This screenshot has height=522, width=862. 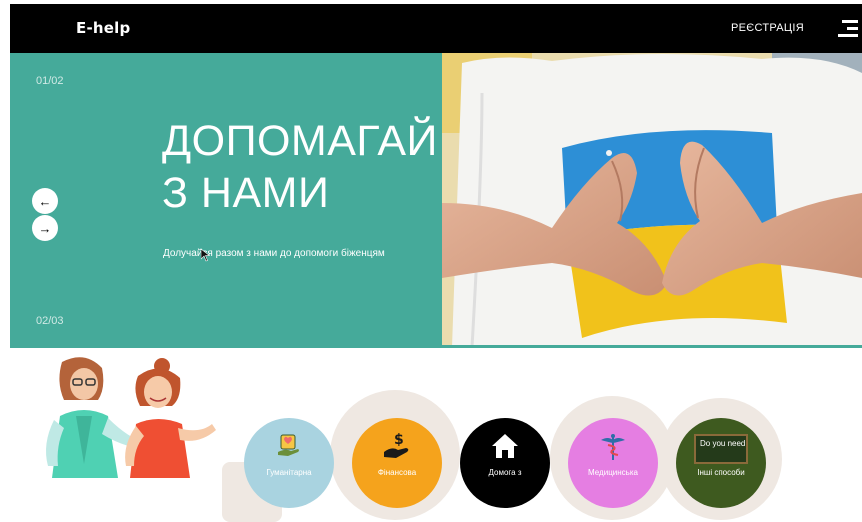 I want to click on chalkboard-text: Do you need help?, so click(x=724, y=443).